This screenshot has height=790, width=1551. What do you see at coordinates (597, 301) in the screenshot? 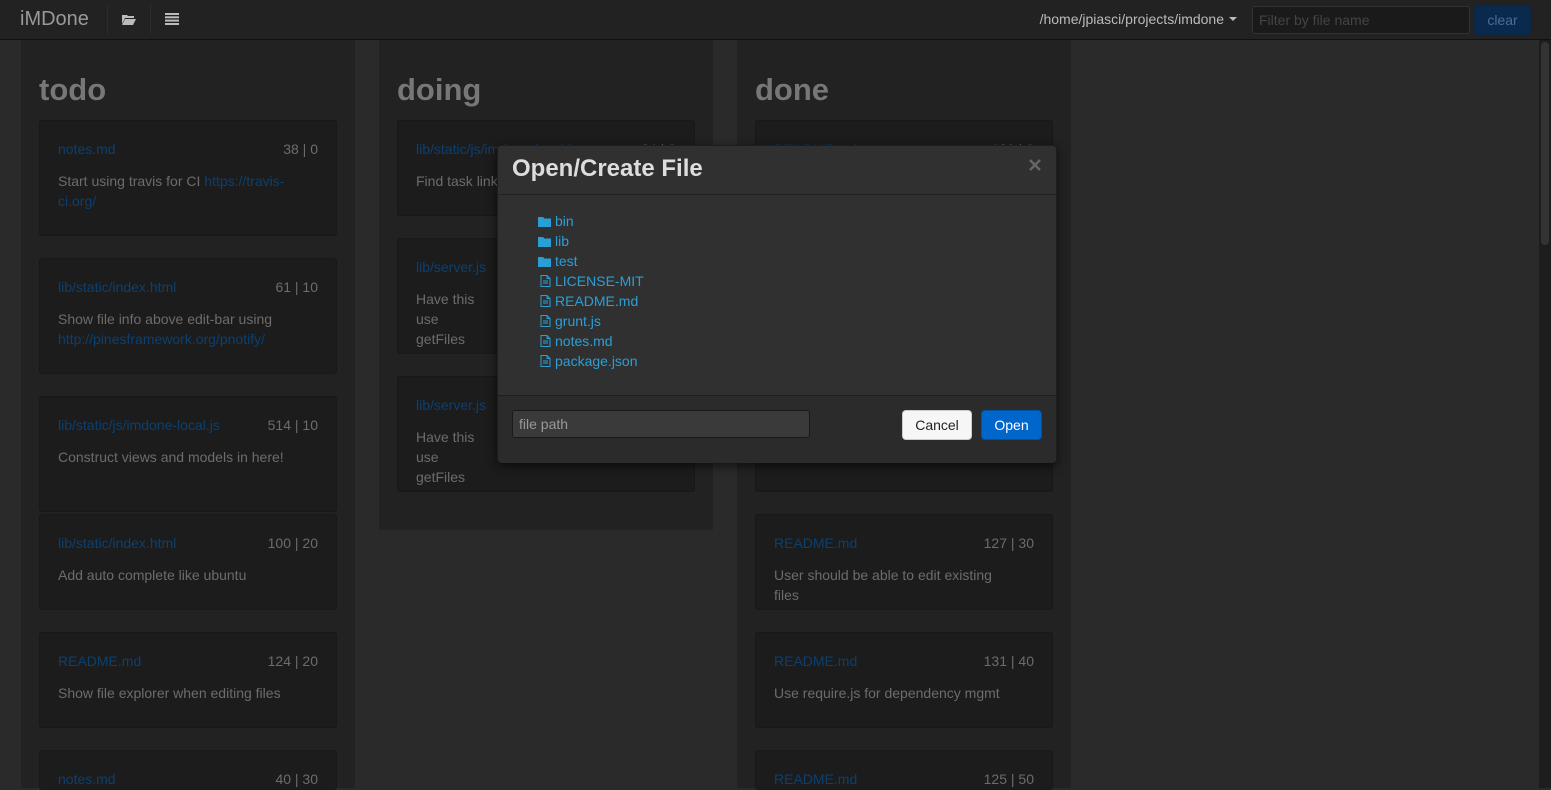
I see `file-item-label: README.md` at bounding box center [597, 301].